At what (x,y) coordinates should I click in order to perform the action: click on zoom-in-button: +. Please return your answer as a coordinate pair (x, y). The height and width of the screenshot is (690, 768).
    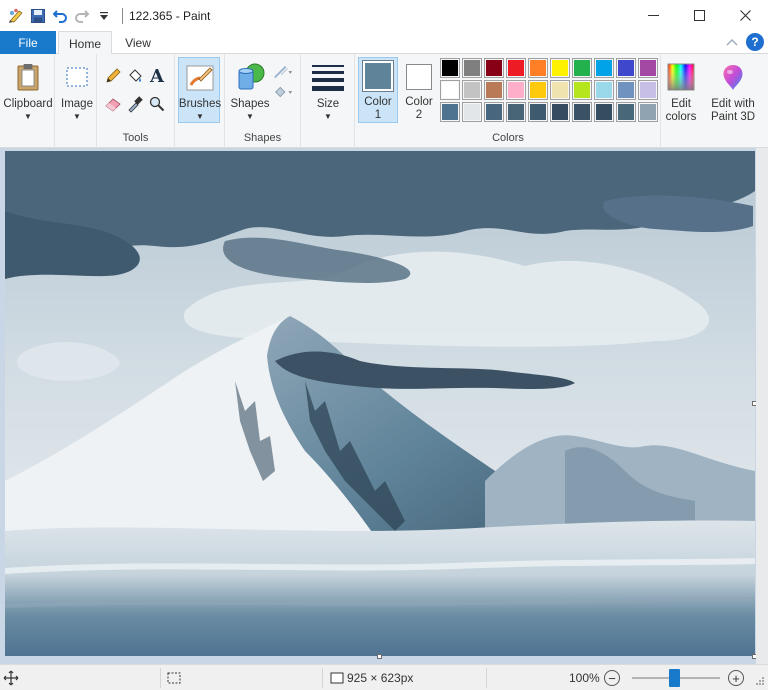
    Looking at the image, I should click on (736, 678).